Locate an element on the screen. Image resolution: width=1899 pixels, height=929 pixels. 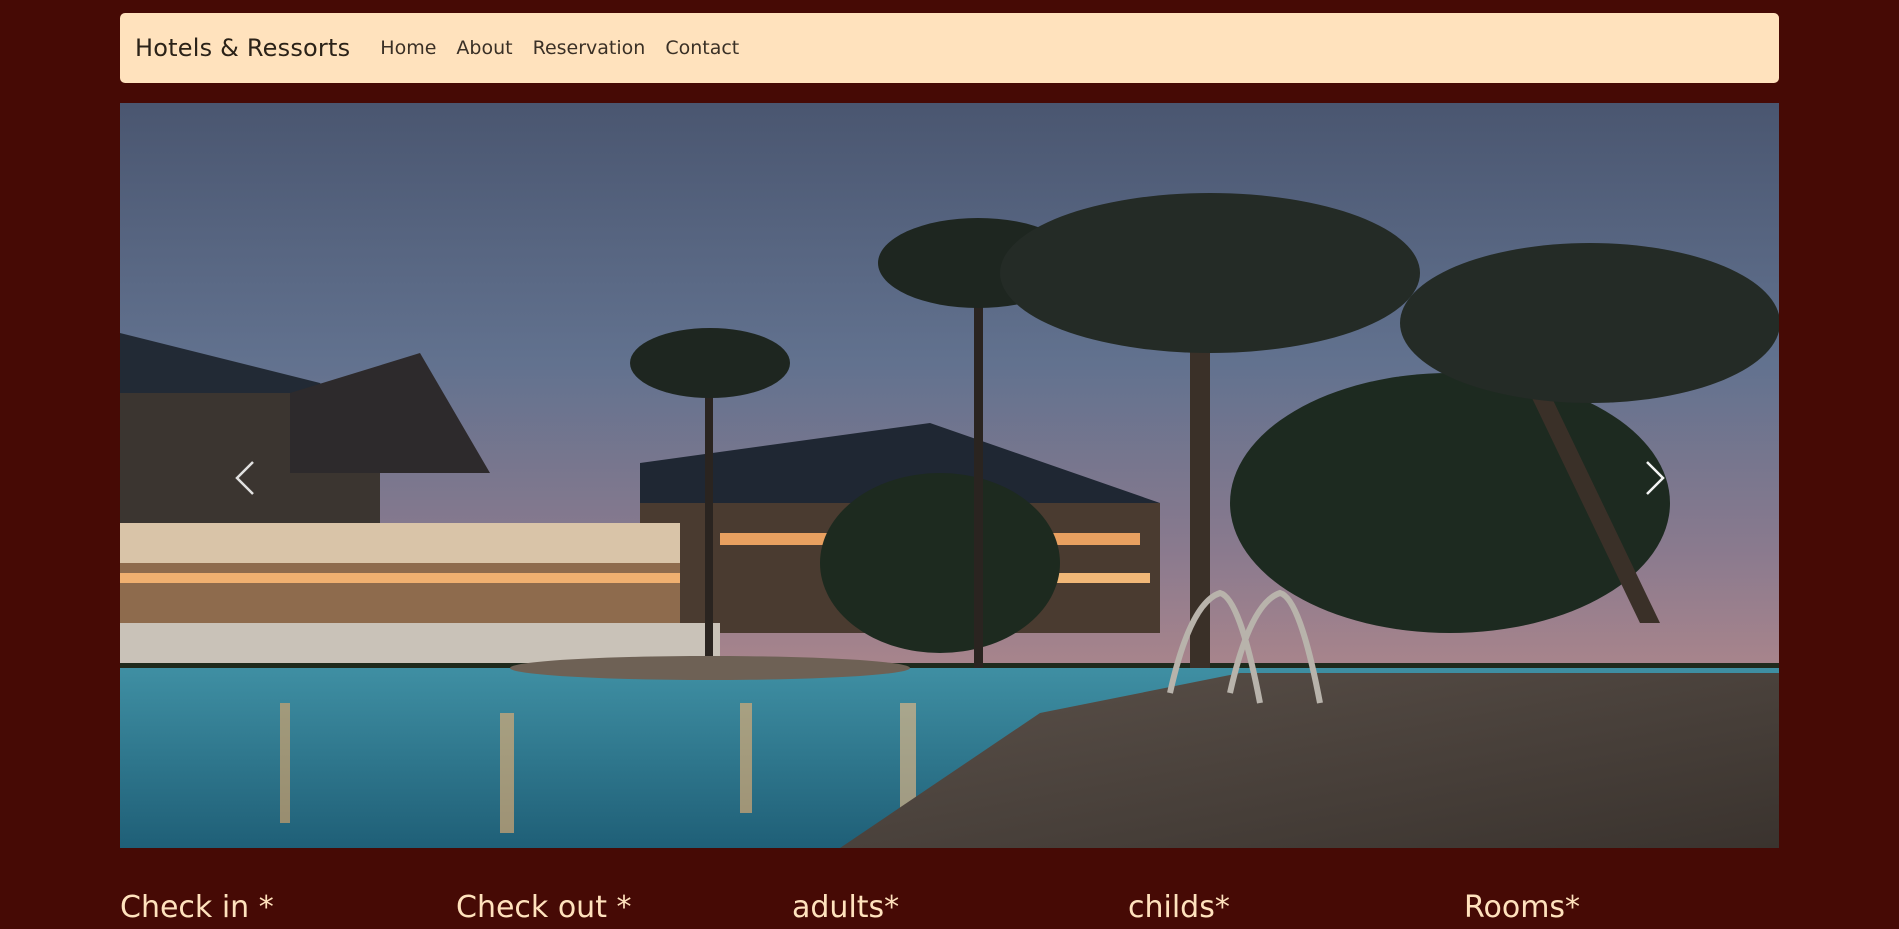
nav-link-about: About is located at coordinates (484, 48).